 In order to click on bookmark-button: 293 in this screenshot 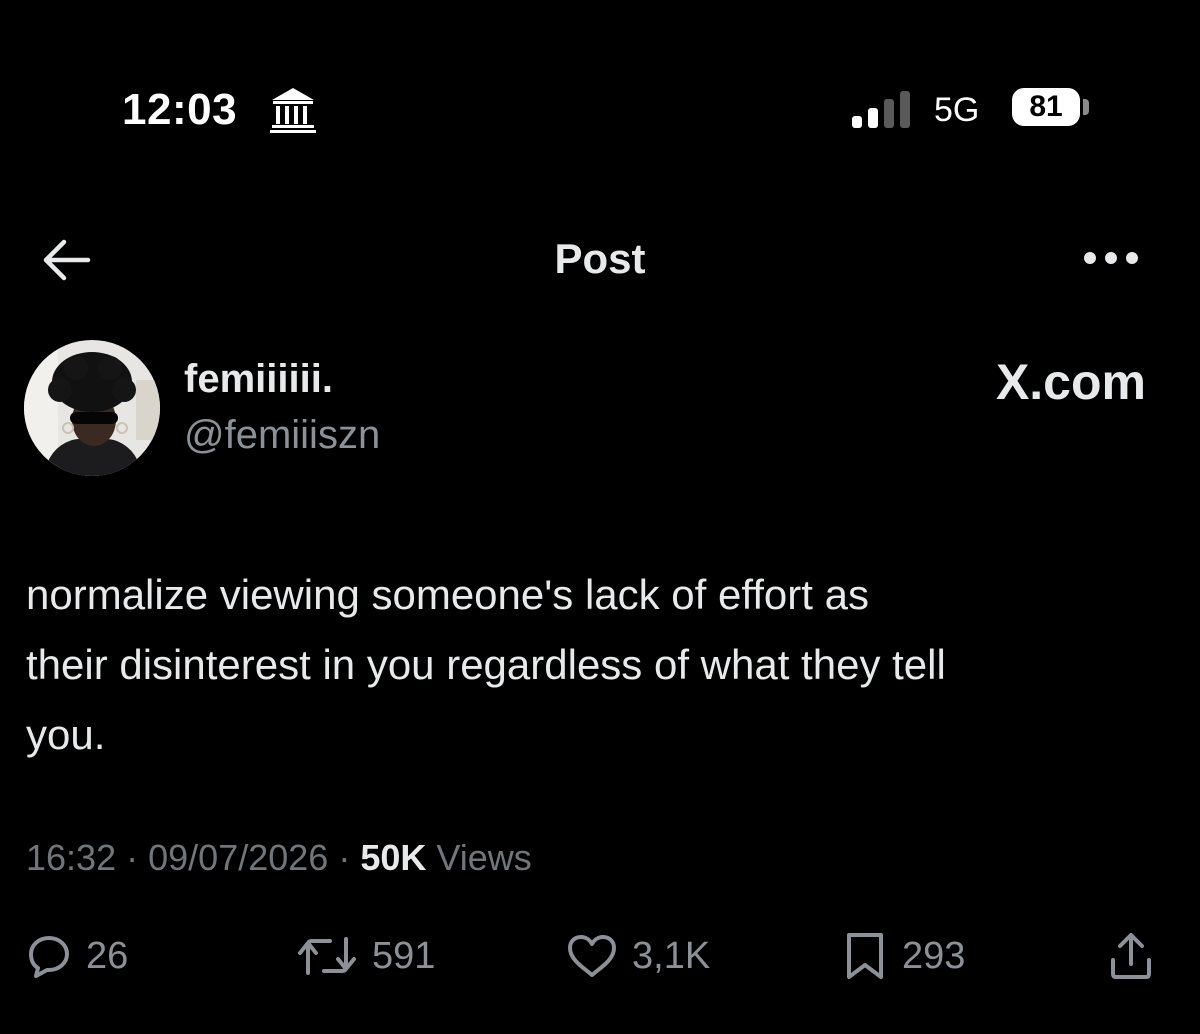, I will do `click(903, 956)`.